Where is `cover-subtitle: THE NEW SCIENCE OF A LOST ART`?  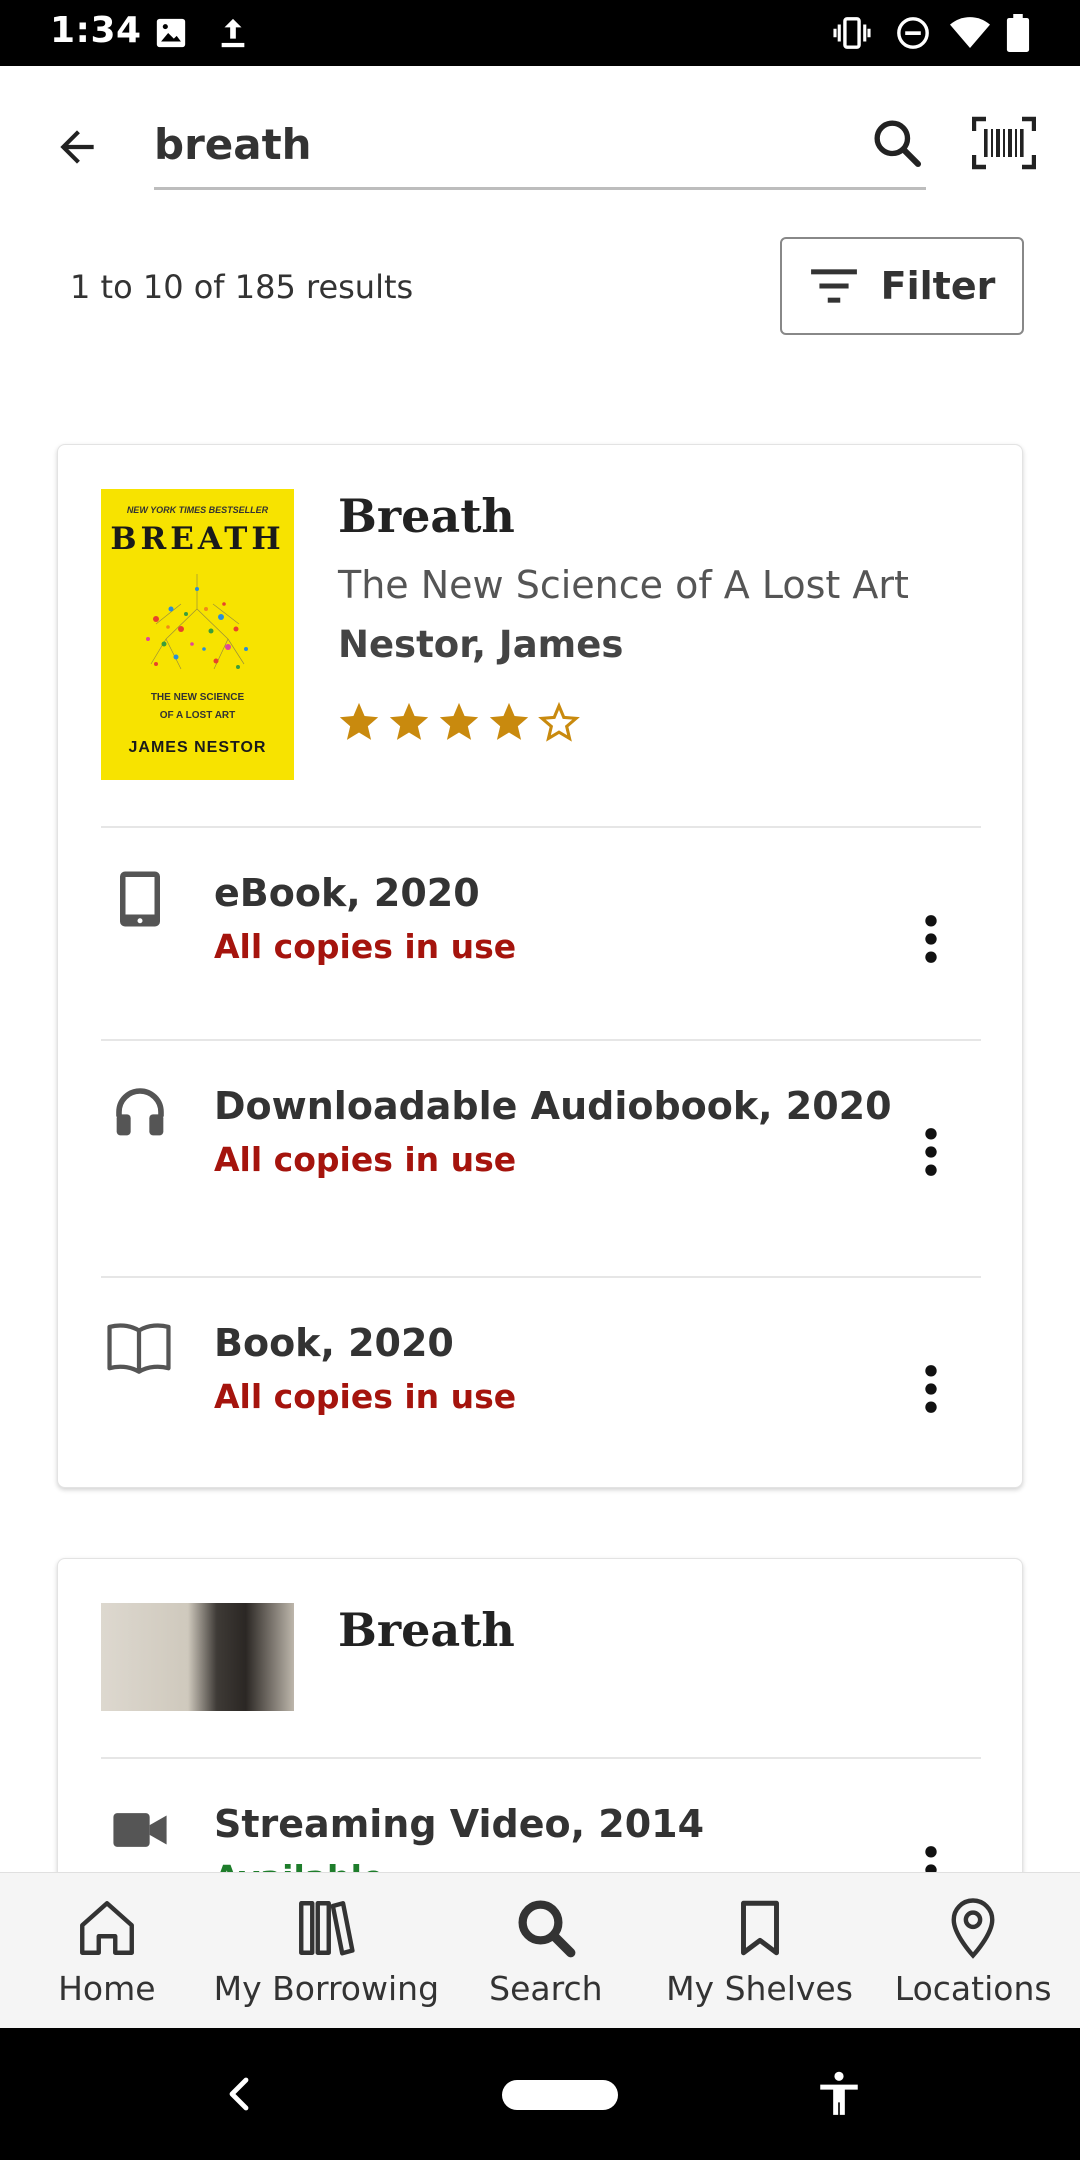 cover-subtitle: THE NEW SCIENCE OF A LOST ART is located at coordinates (197, 706).